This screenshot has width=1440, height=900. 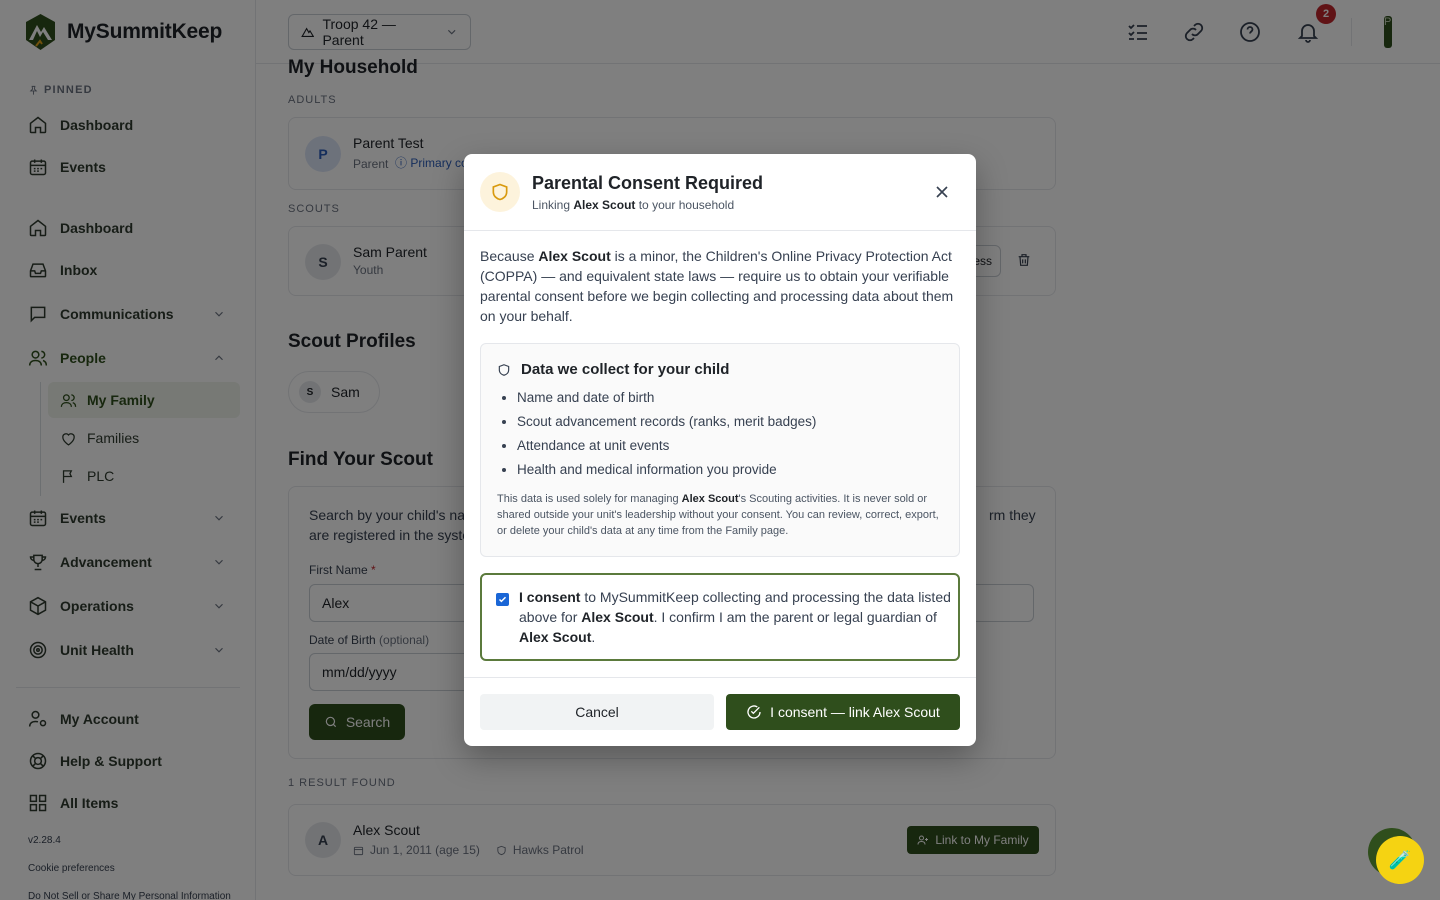 I want to click on close-icon, so click(x=942, y=192).